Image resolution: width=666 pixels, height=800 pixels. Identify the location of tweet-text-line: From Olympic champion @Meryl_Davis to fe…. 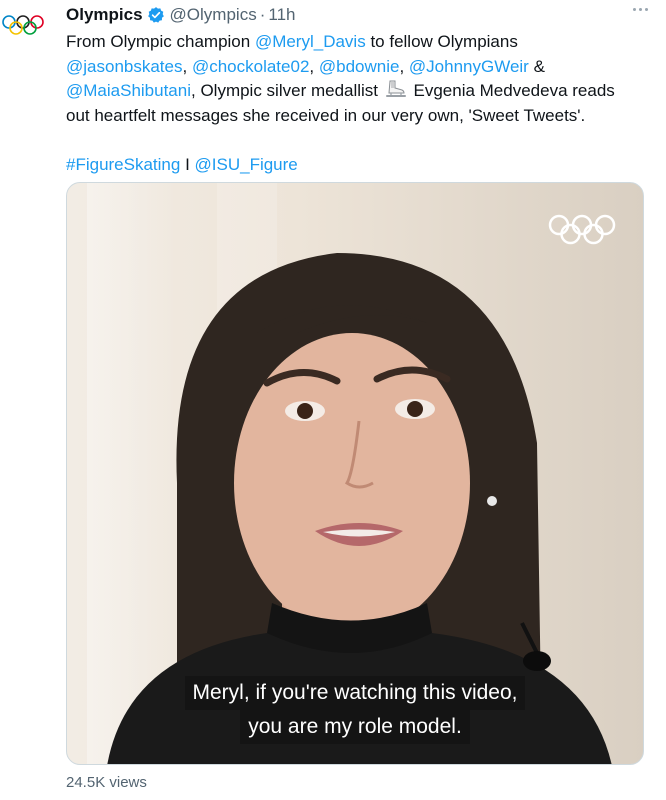
(356, 42).